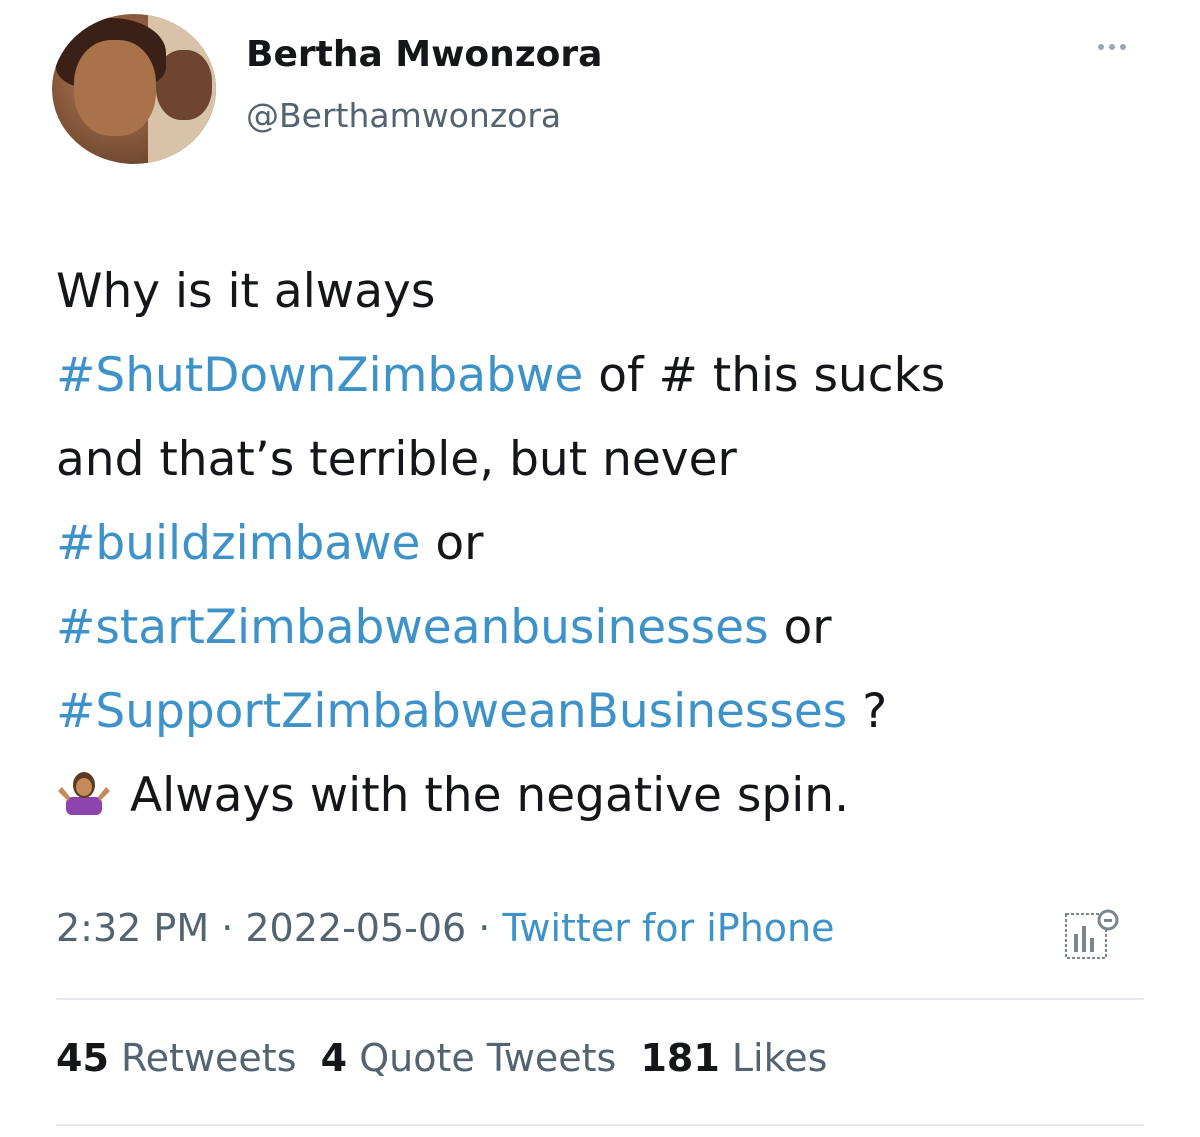 The height and width of the screenshot is (1137, 1200). Describe the element at coordinates (412, 627) in the screenshot. I see `hashtag-link: #startZimbabweanbusinesses` at that location.